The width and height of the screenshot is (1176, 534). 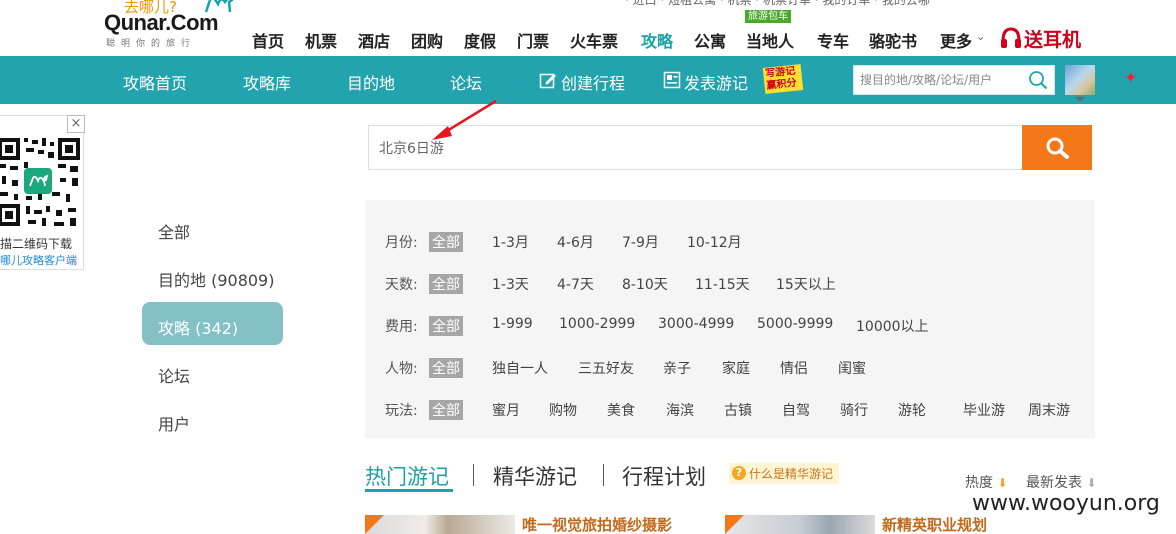 I want to click on close-icon: ×, so click(x=76, y=124).